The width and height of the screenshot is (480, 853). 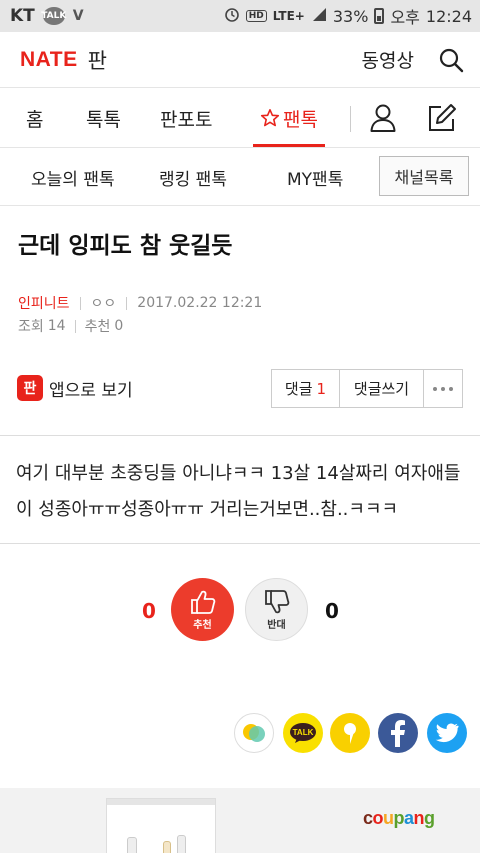 What do you see at coordinates (319, 16) in the screenshot?
I see `signal-icon` at bounding box center [319, 16].